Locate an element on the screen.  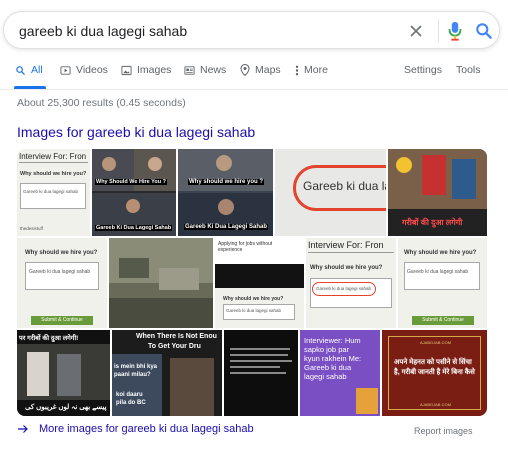
tab-label: Tools is located at coordinates (468, 70).